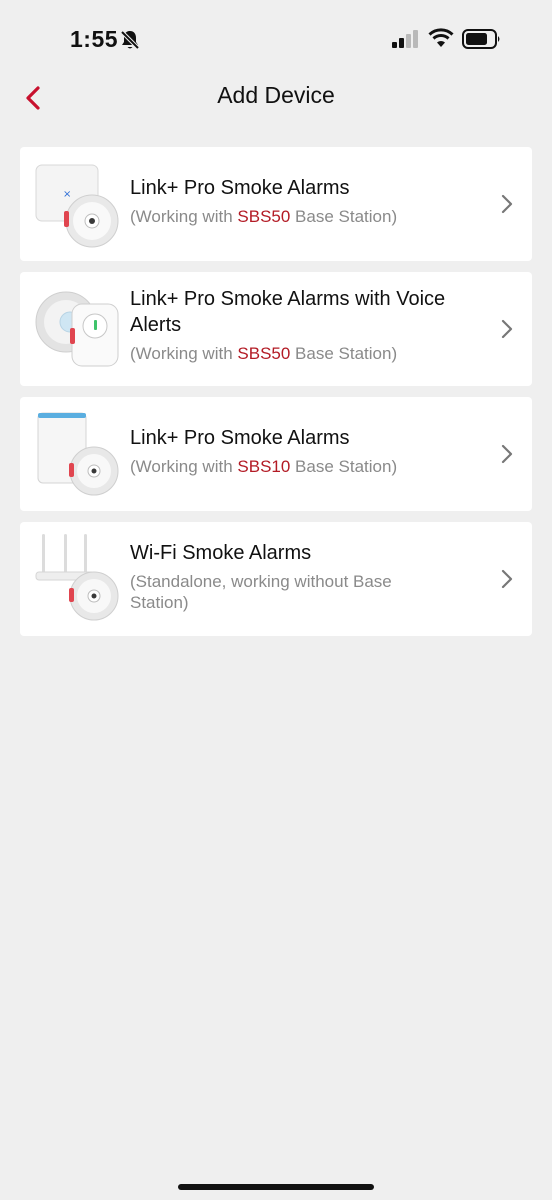 This screenshot has width=552, height=1200. Describe the element at coordinates (482, 41) in the screenshot. I see `battery-icon` at that location.